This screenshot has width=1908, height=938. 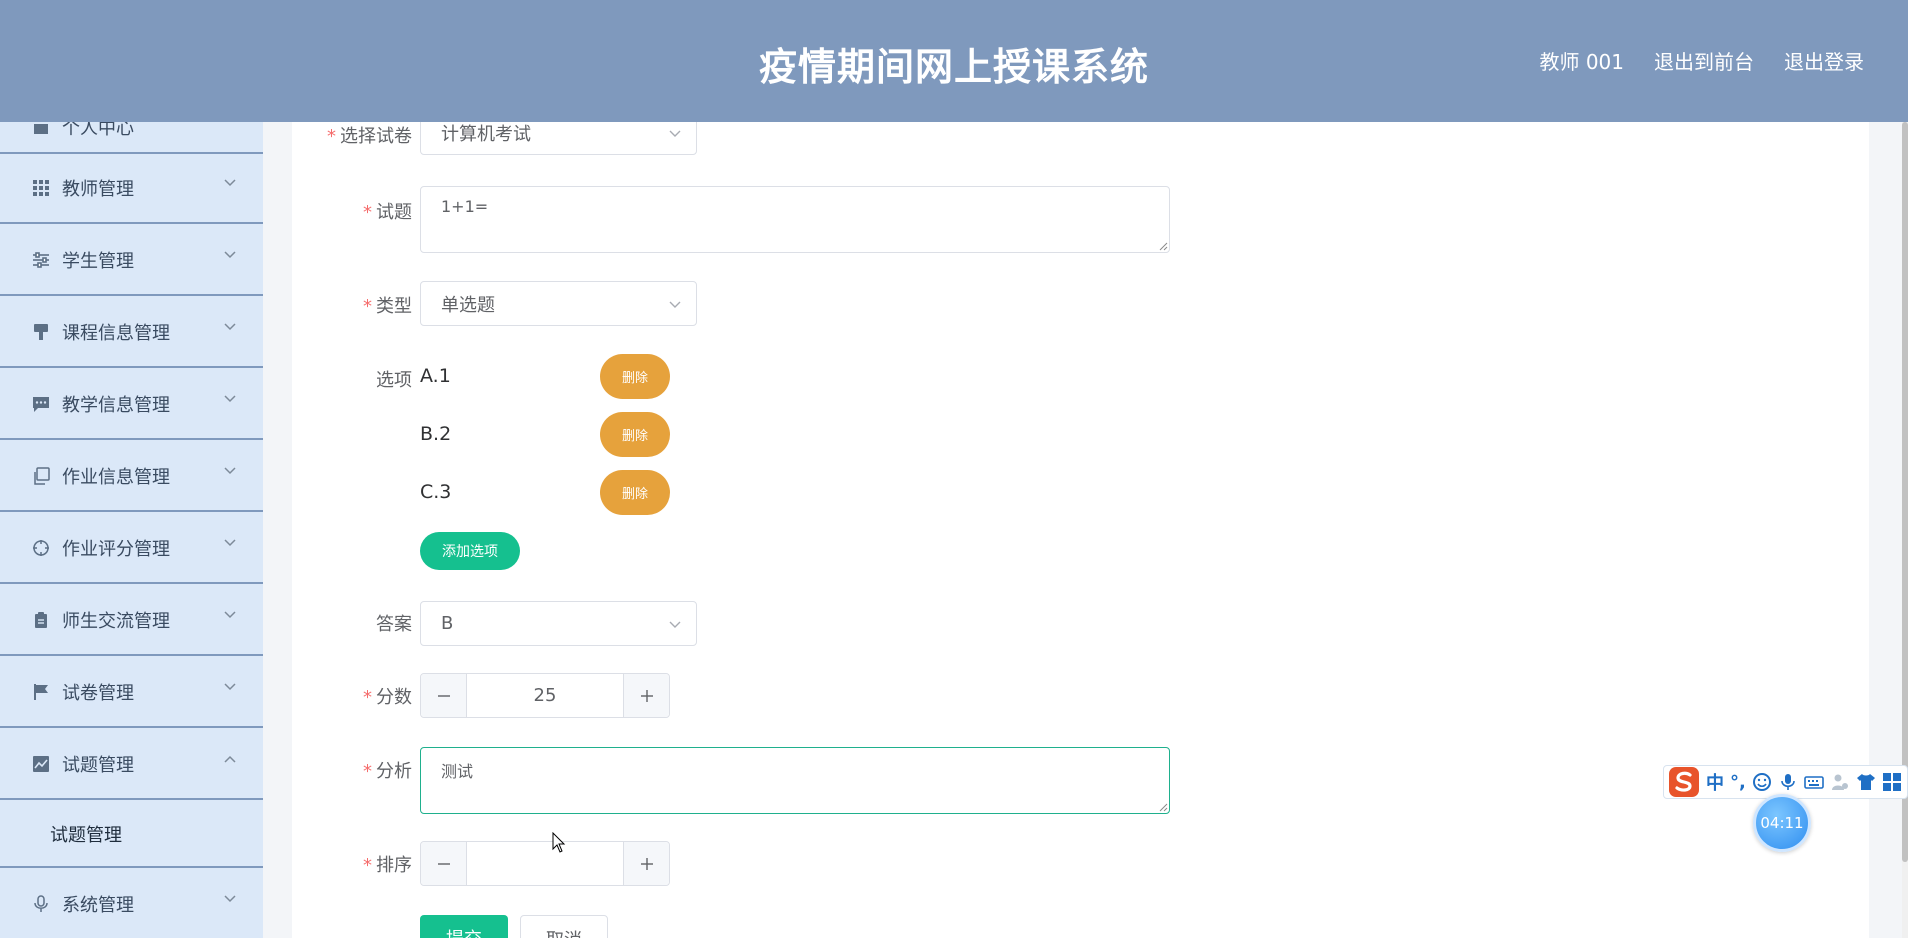 I want to click on emoji-icon, so click(x=1762, y=782).